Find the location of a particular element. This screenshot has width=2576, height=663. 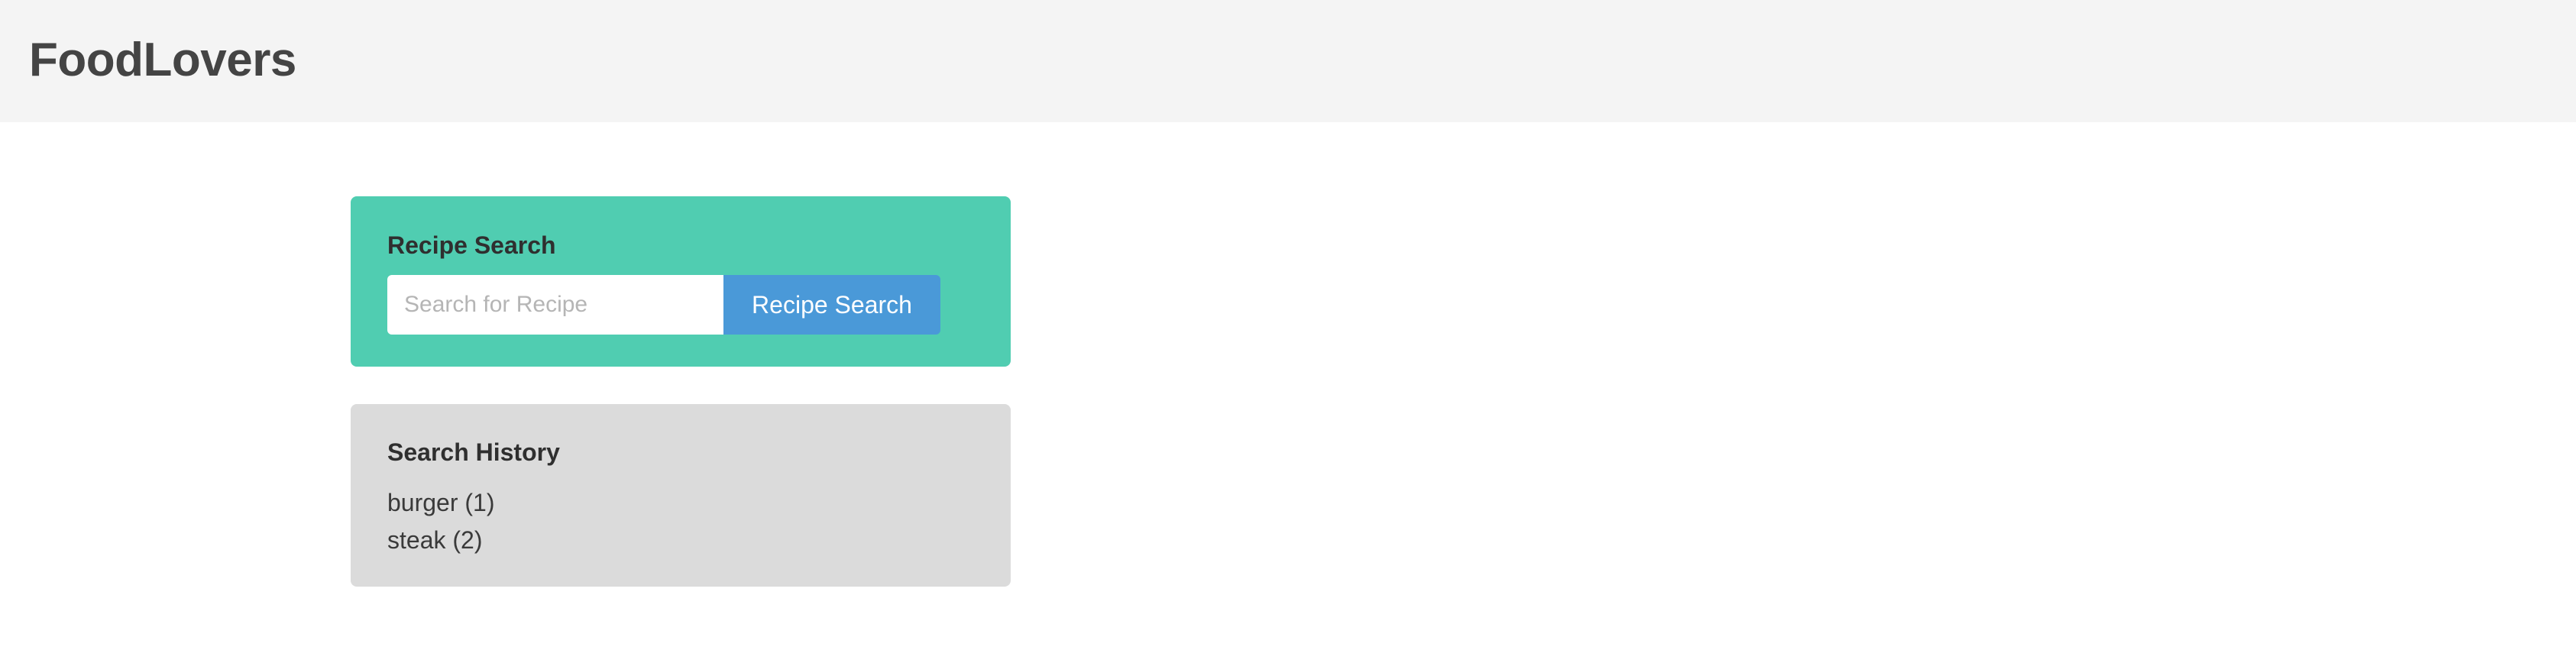

recipe-search-card: Recipe Search Recipe Search is located at coordinates (681, 281).